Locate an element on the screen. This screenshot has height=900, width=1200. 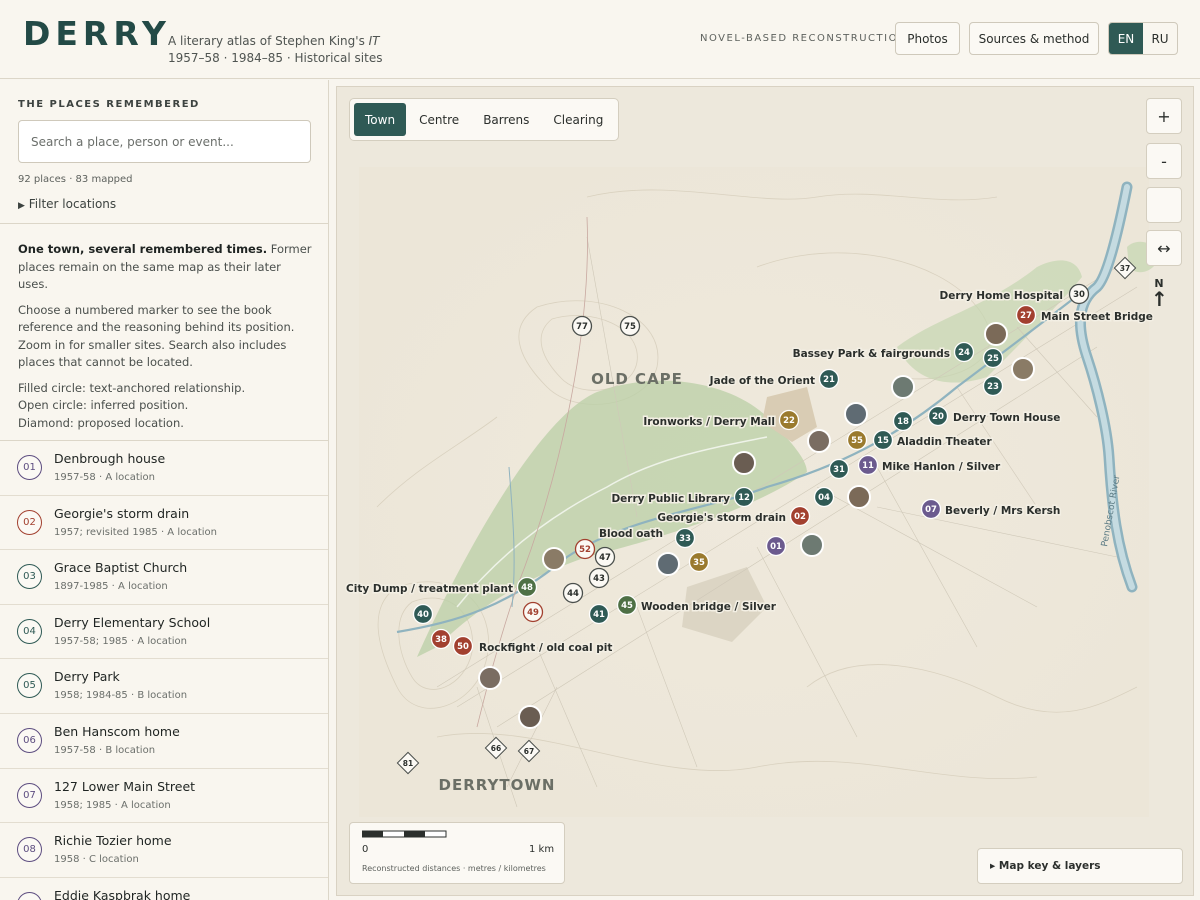
map-marker-27: 27 is located at coordinates (1026, 315).